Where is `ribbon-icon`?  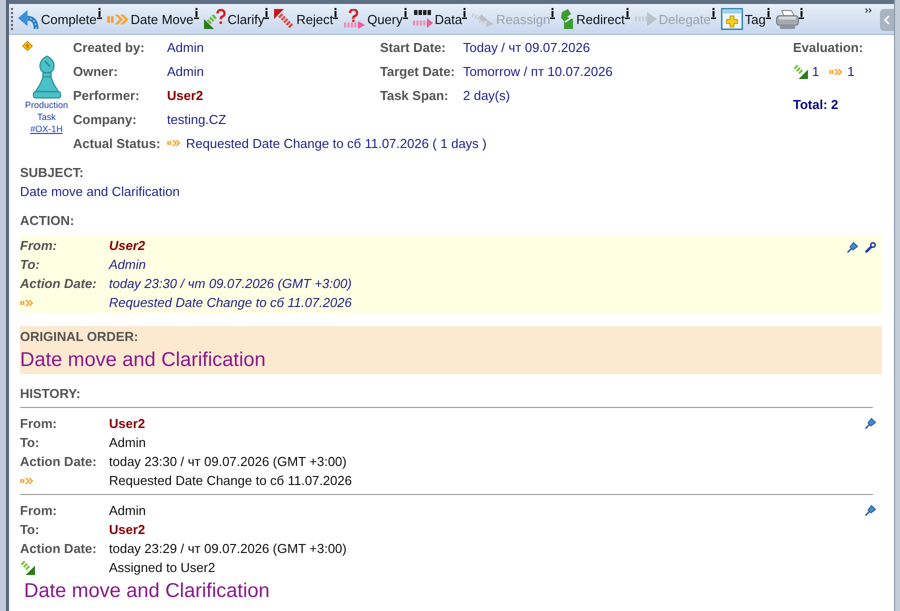
ribbon-icon is located at coordinates (567, 19).